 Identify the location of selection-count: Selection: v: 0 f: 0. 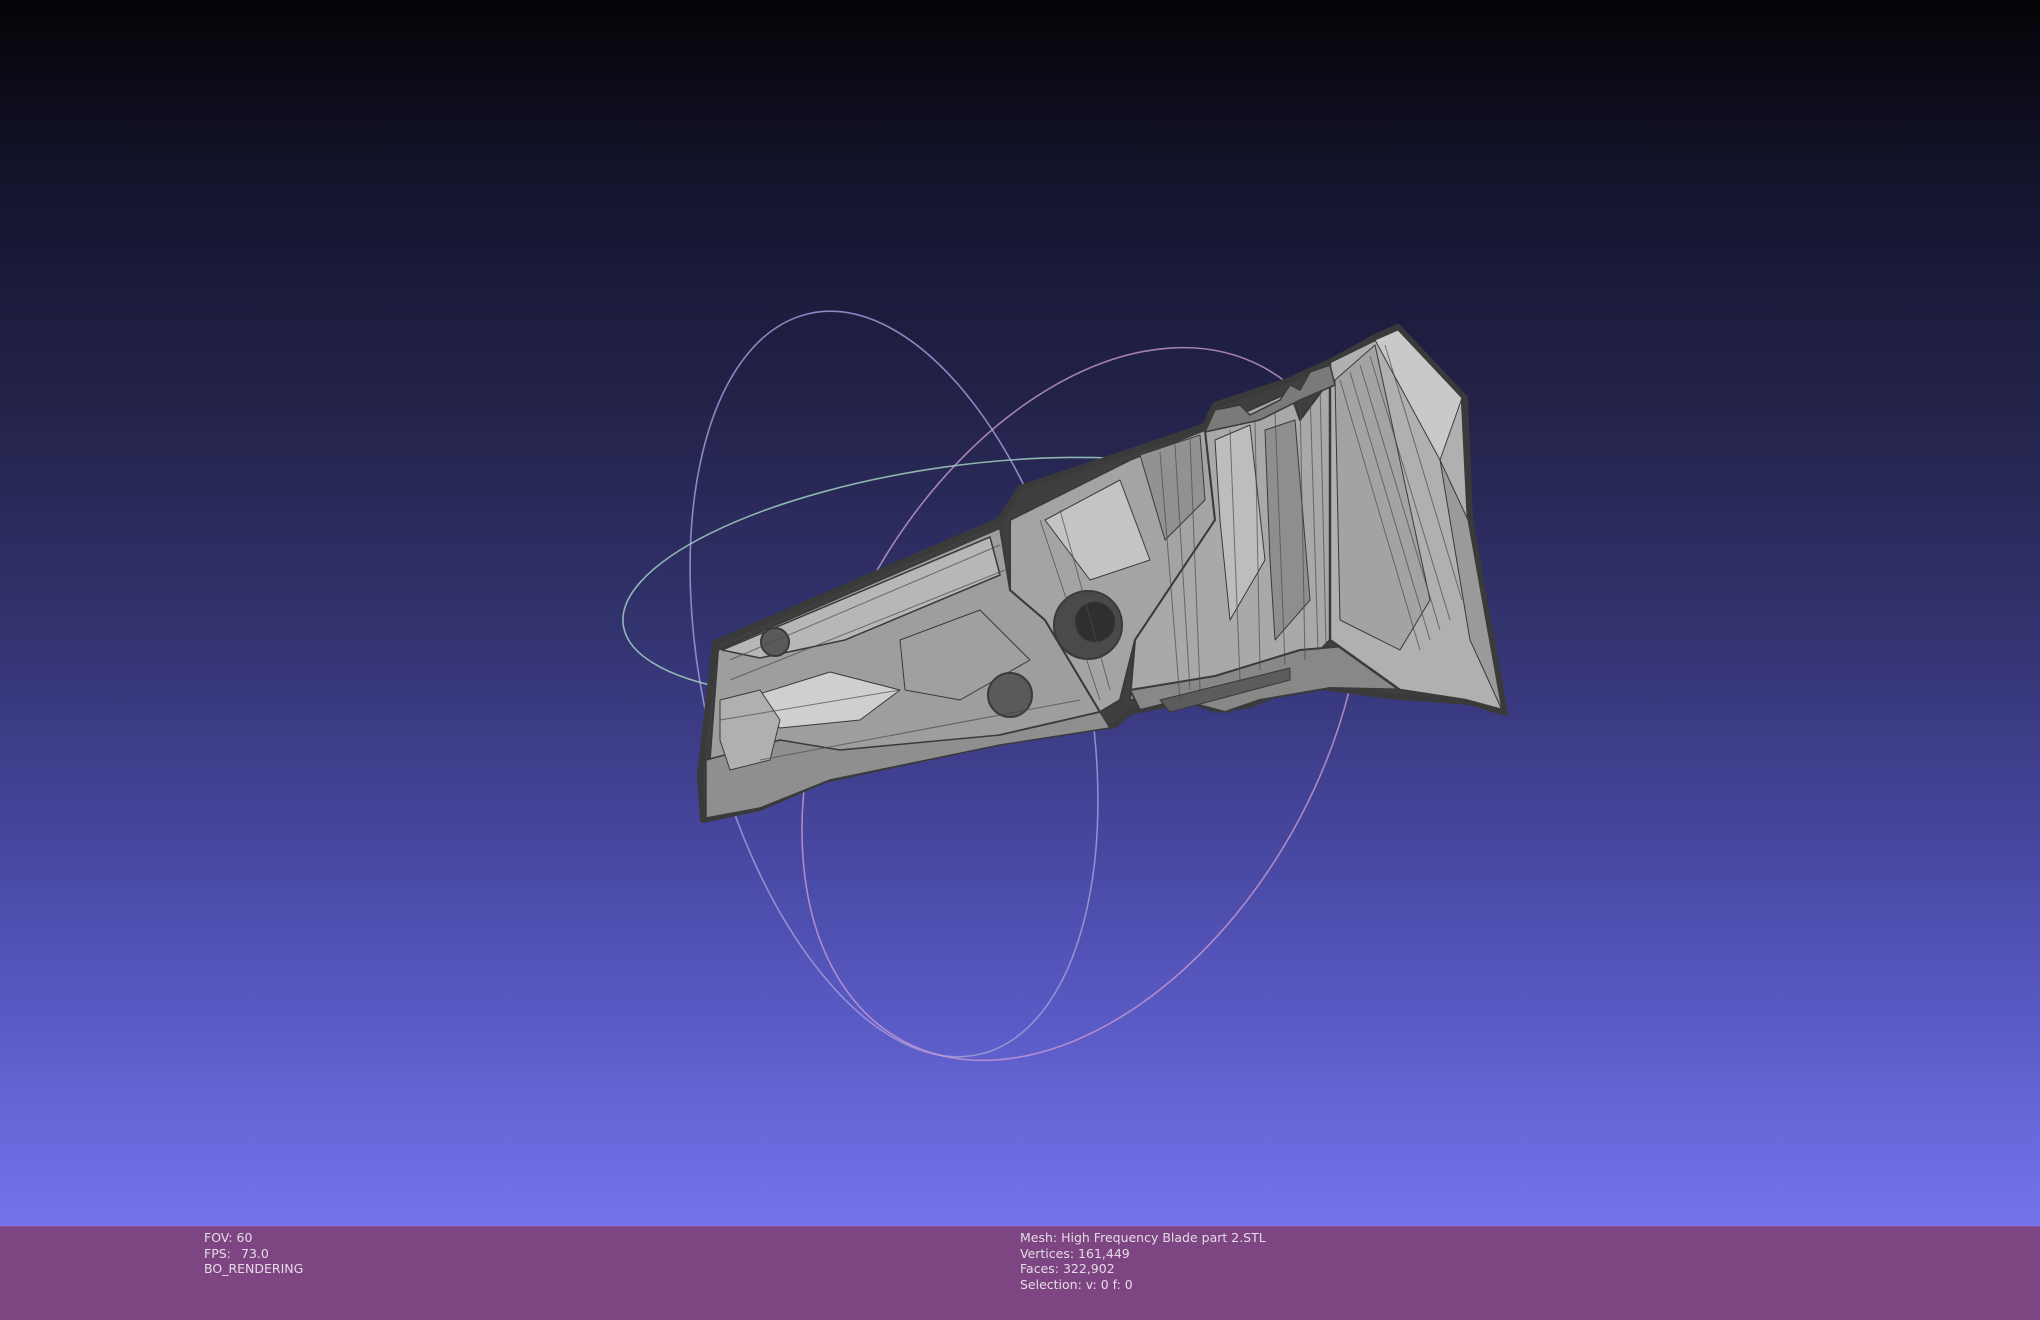
(1076, 1284).